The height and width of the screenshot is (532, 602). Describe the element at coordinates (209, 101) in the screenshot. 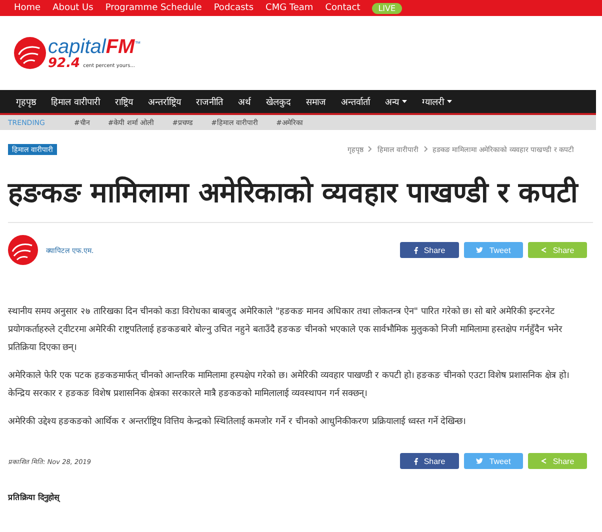

I see `nav-menu-item: राजनीति` at that location.